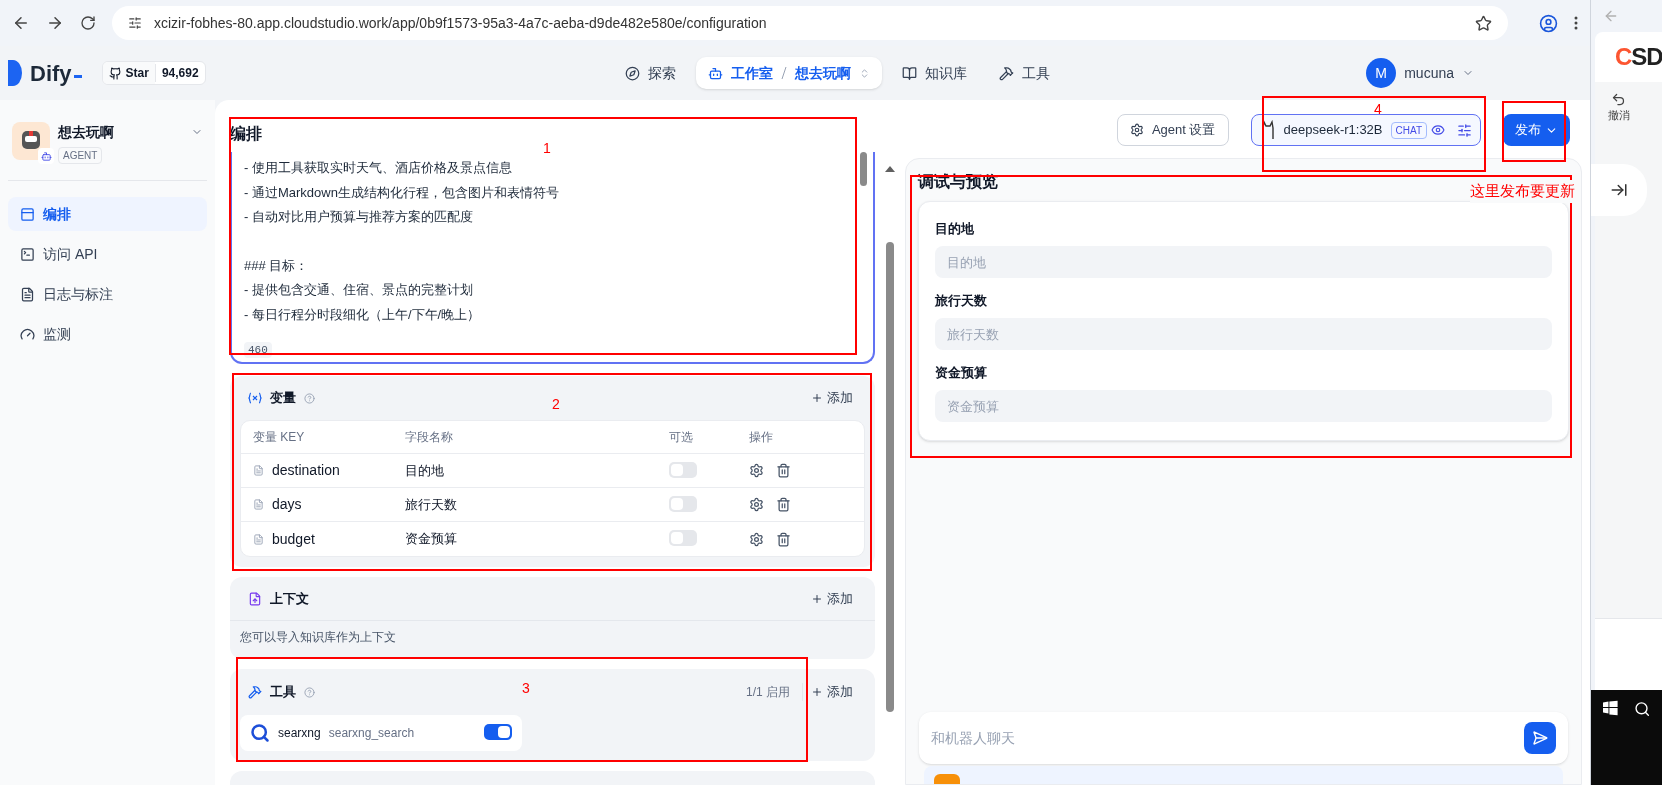 Image resolution: width=1662 pixels, height=785 pixels. I want to click on publish-button: 发布, so click(1536, 130).